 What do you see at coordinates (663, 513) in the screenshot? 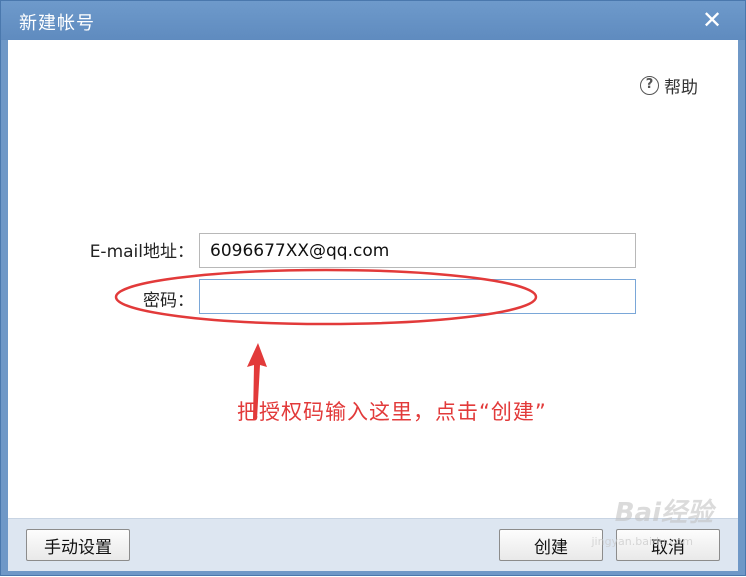
I see `watermark-logo: Bai经验` at bounding box center [663, 513].